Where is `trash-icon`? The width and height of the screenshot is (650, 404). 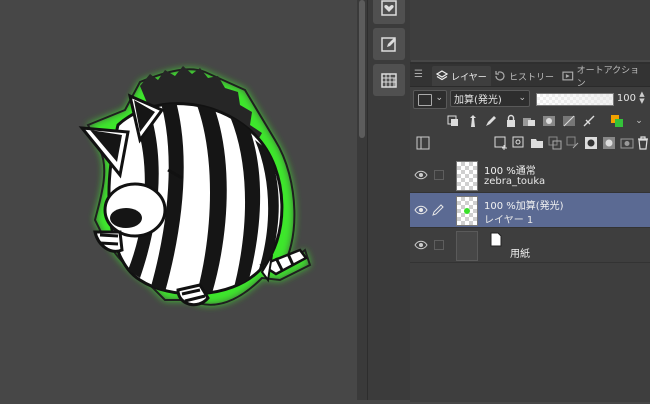 trash-icon is located at coordinates (643, 143).